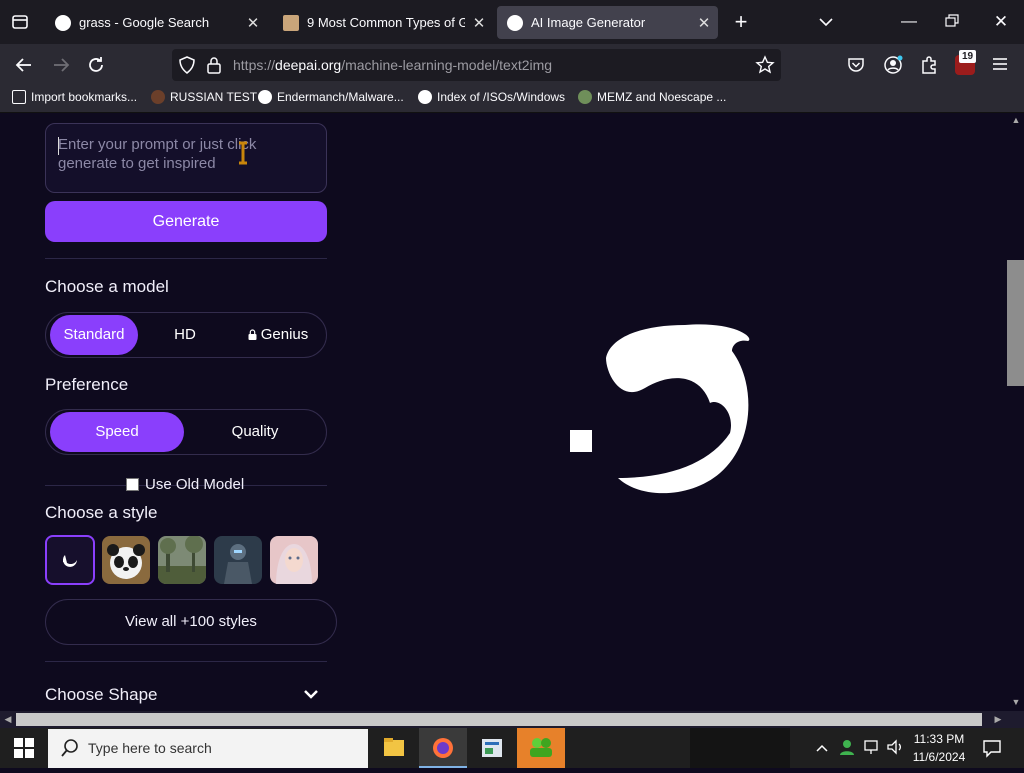 Image resolution: width=1024 pixels, height=773 pixels. What do you see at coordinates (386, 22) in the screenshot?
I see `tab-label: 9 Most Common Types of Grass` at bounding box center [386, 22].